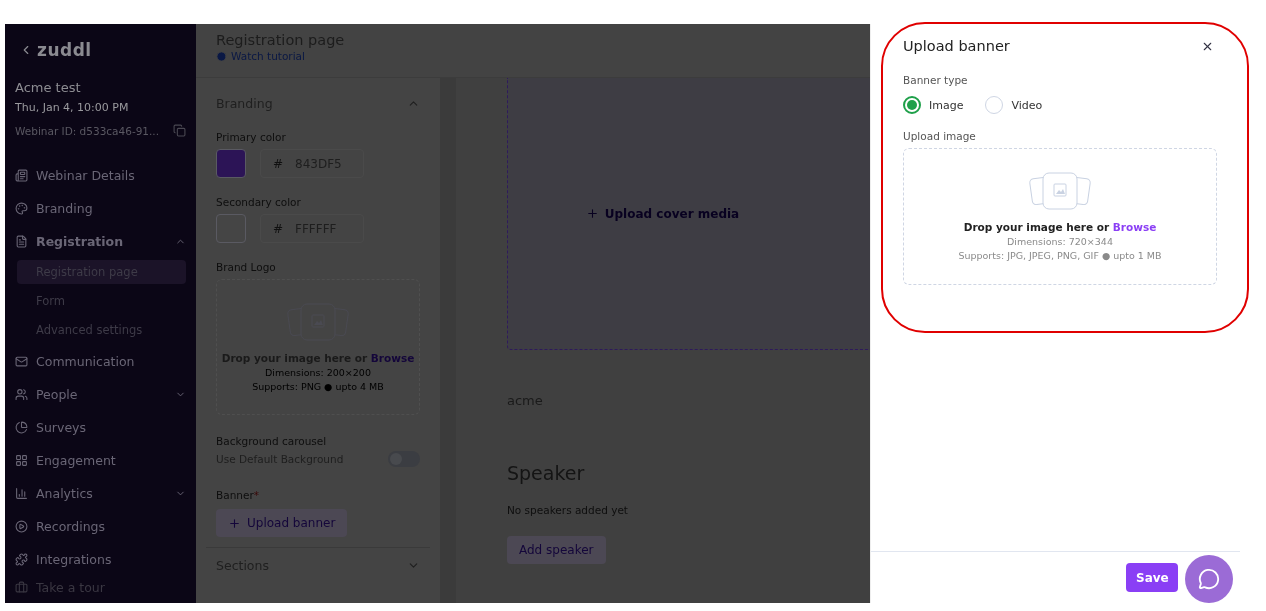  I want to click on radio-button, so click(912, 105).